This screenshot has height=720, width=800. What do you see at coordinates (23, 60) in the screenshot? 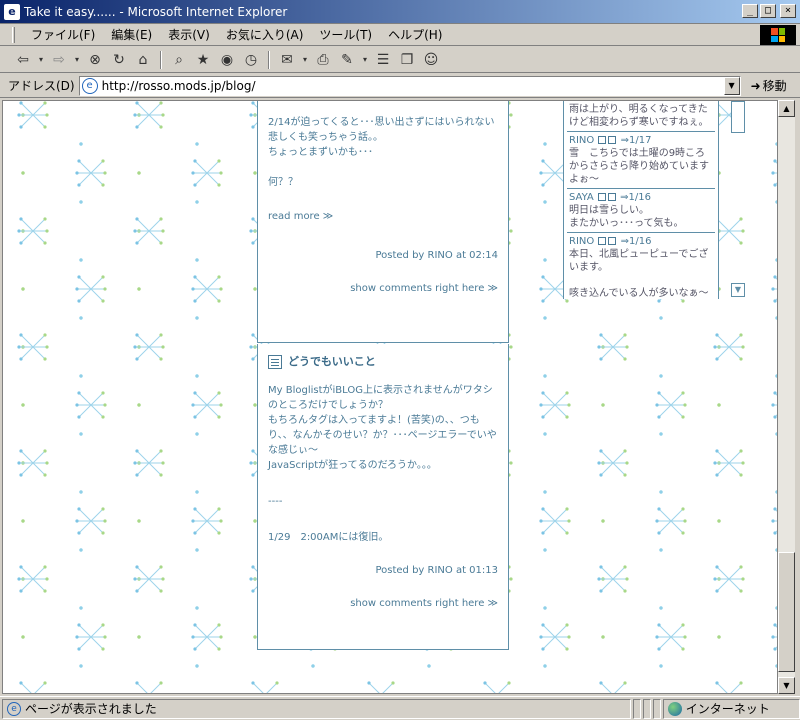
I see `back-icon: ⇦` at bounding box center [23, 60].